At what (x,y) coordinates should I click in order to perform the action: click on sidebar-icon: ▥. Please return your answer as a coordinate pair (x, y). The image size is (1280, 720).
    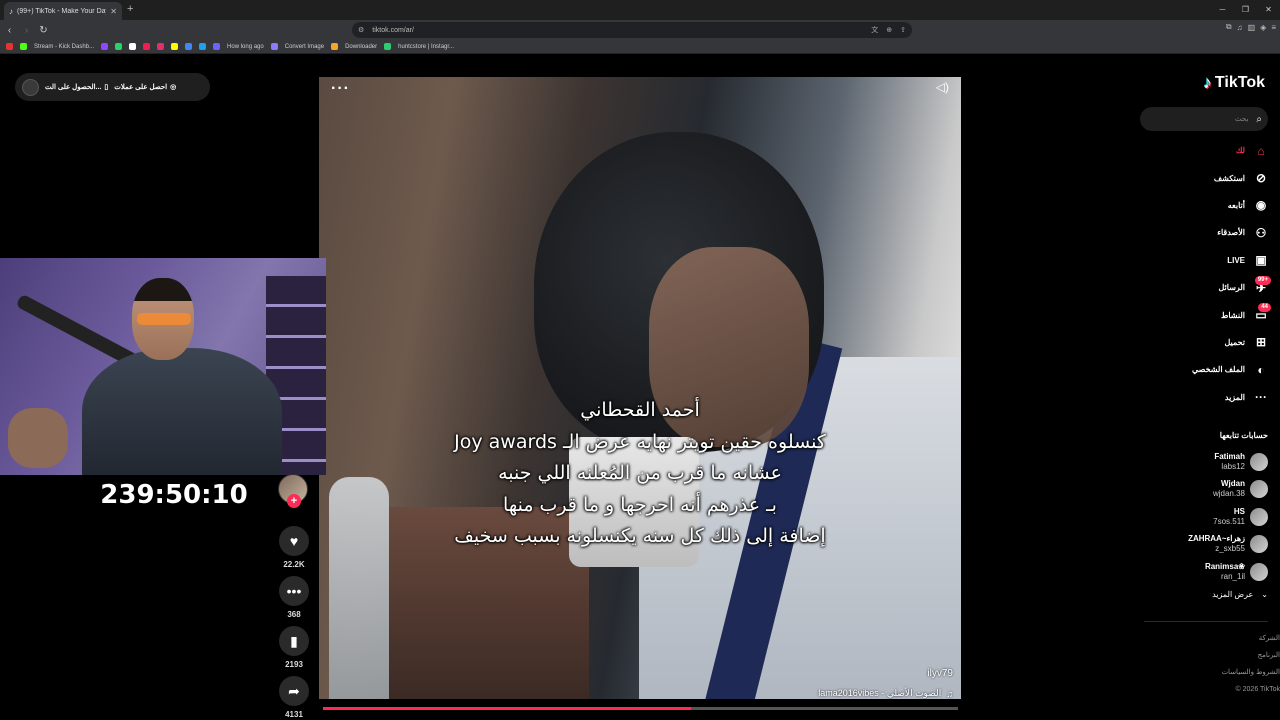
    Looking at the image, I should click on (1252, 27).